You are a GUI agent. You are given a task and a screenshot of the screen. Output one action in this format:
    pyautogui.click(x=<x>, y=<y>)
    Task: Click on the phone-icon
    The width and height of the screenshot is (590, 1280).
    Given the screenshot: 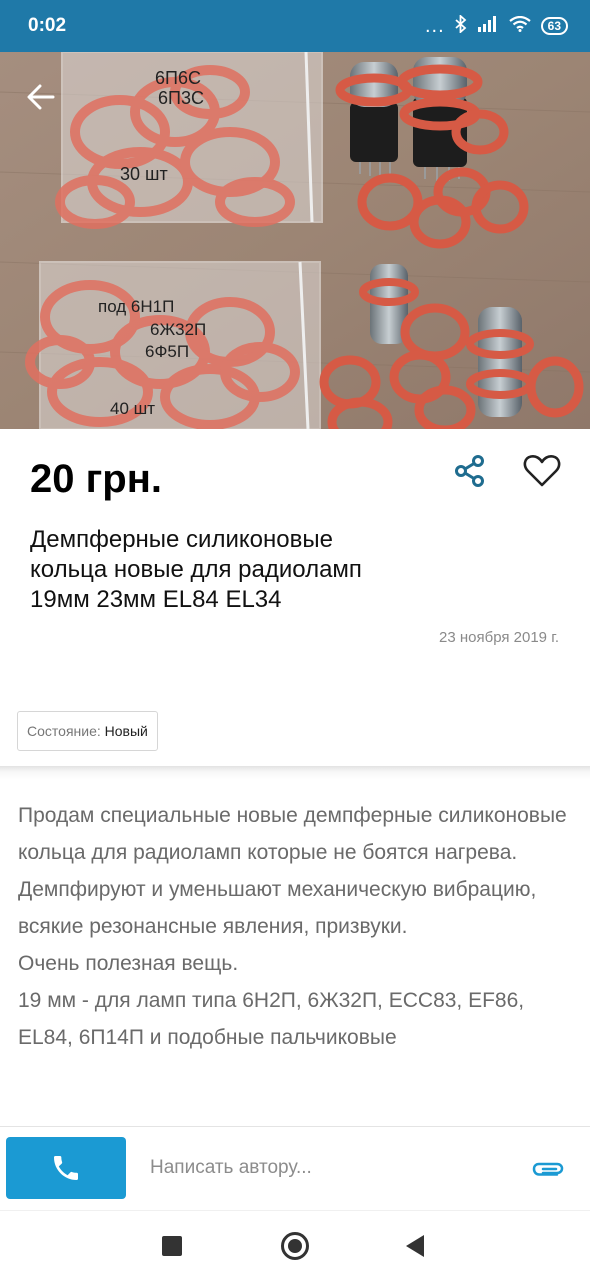 What is the action you would take?
    pyautogui.click(x=66, y=1168)
    